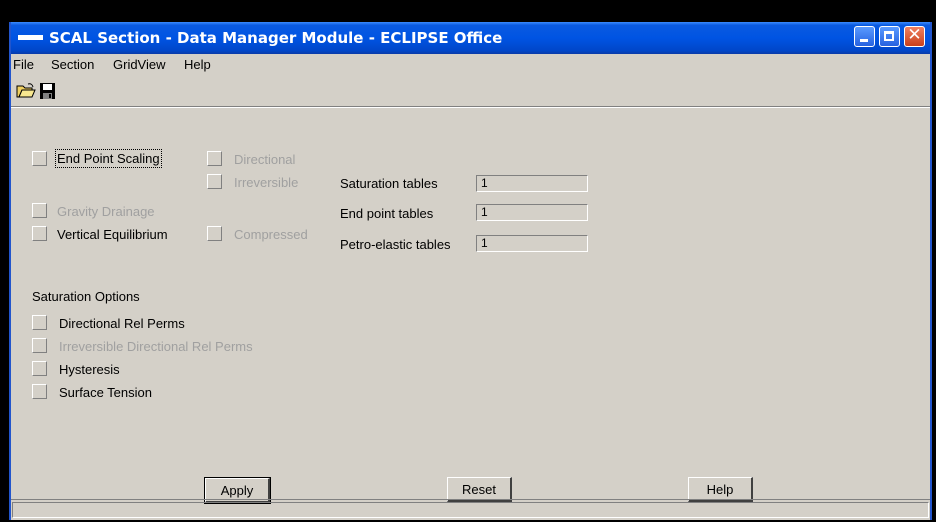  I want to click on close-icon: ✕, so click(914, 35).